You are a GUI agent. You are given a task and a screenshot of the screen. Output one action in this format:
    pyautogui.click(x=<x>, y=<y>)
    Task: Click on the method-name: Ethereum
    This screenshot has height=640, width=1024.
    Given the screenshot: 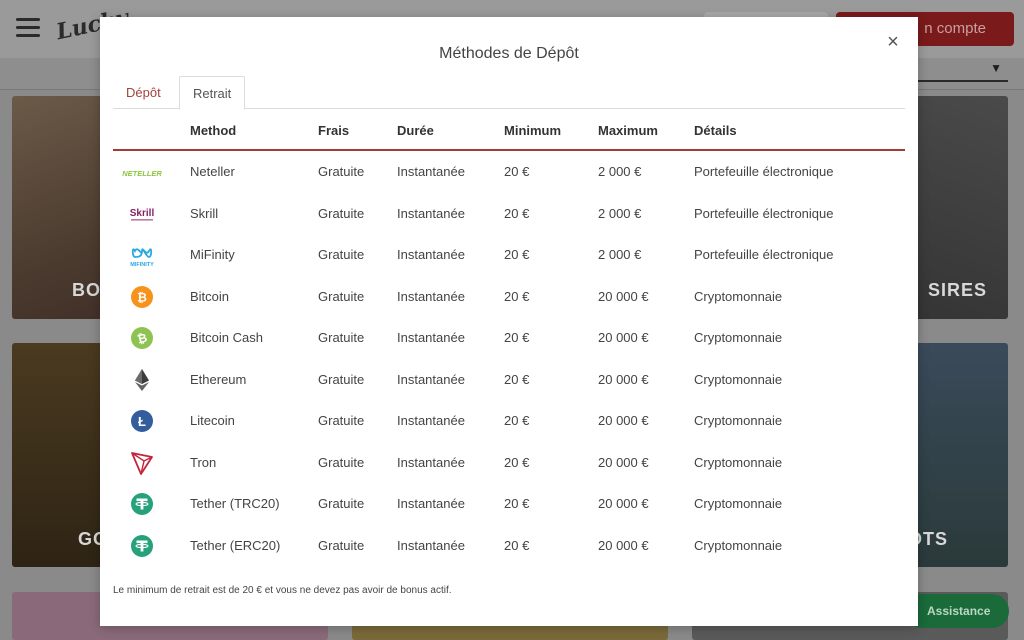 What is the action you would take?
    pyautogui.click(x=218, y=379)
    